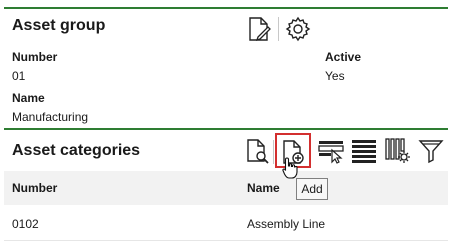  What do you see at coordinates (331, 151) in the screenshot?
I see `select-row-icon` at bounding box center [331, 151].